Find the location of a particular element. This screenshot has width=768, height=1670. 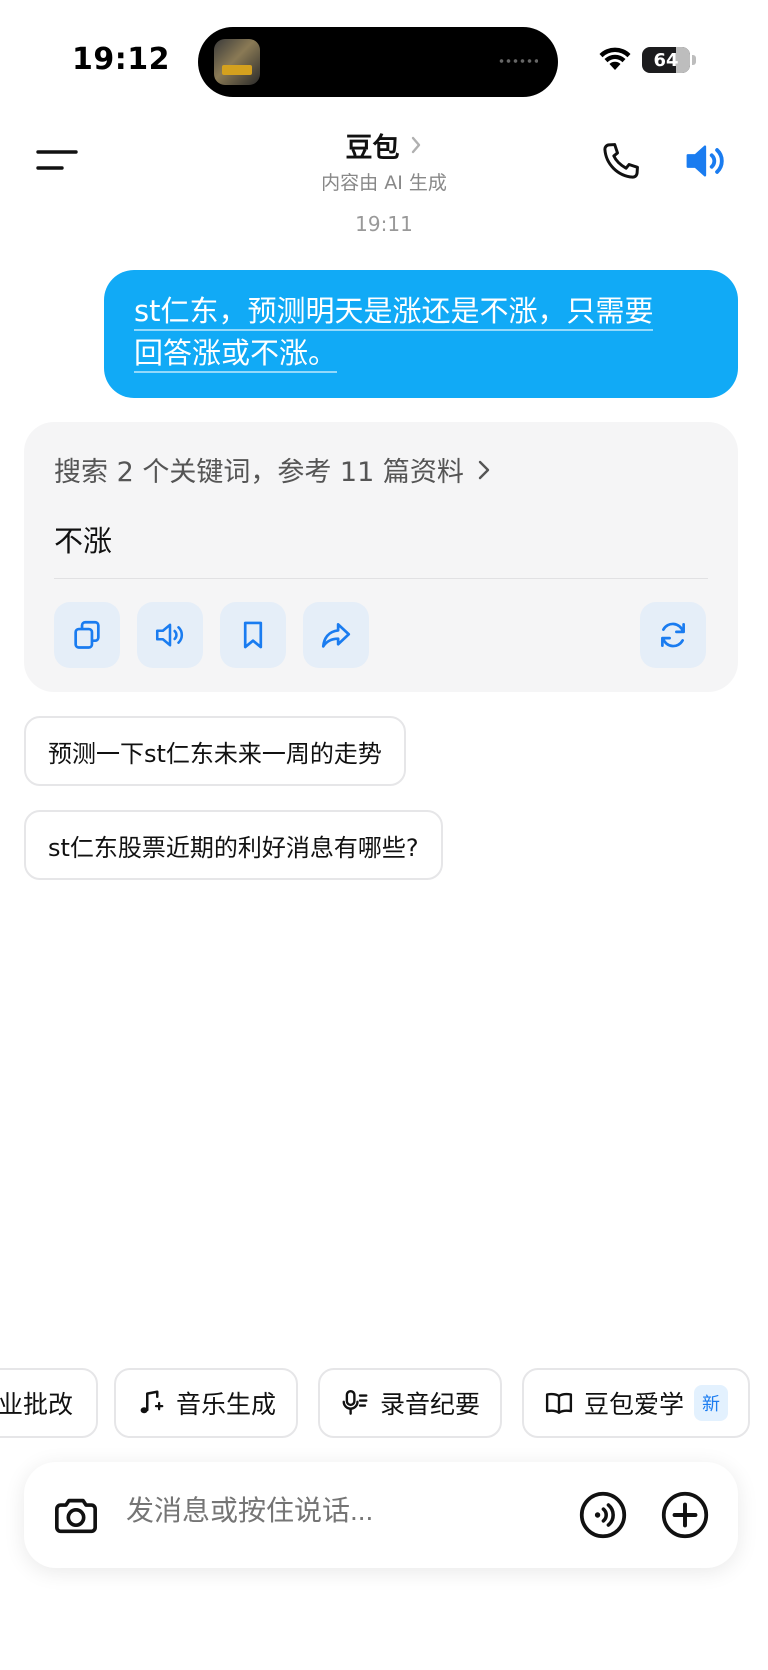

status-time: 19:12 is located at coordinates (121, 59).